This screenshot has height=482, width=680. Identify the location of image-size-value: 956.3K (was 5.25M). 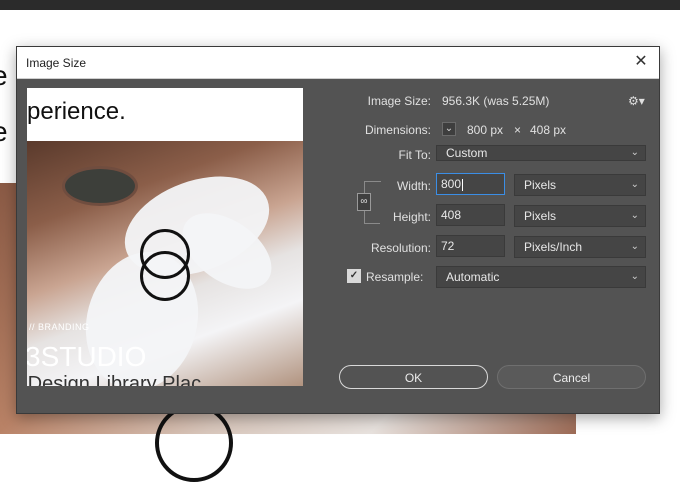
(496, 101).